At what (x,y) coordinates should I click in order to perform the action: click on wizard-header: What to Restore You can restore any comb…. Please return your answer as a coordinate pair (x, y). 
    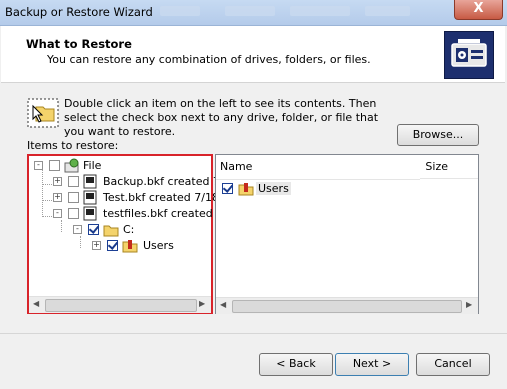
    Looking at the image, I should click on (253, 54).